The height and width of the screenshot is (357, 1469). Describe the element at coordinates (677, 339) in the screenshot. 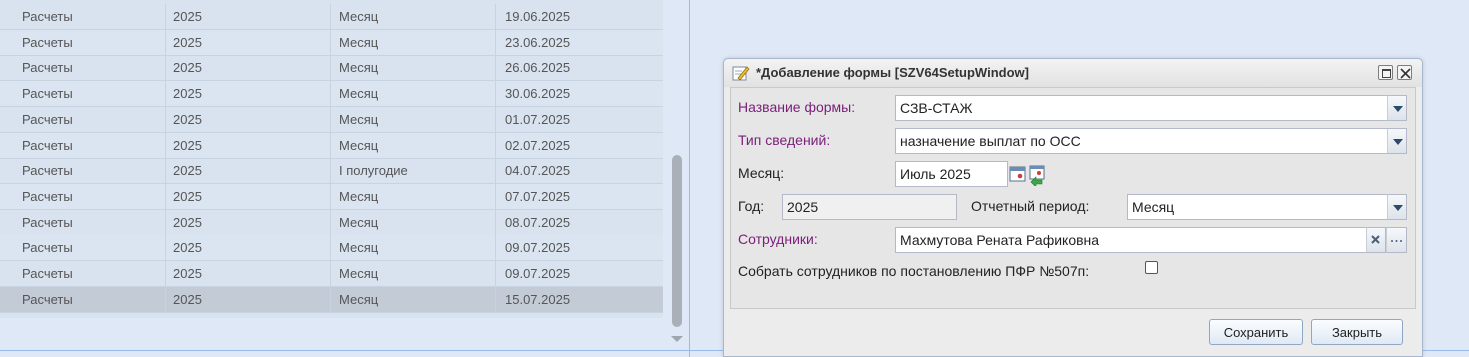

I see `scroll-down-arrow-icon` at that location.